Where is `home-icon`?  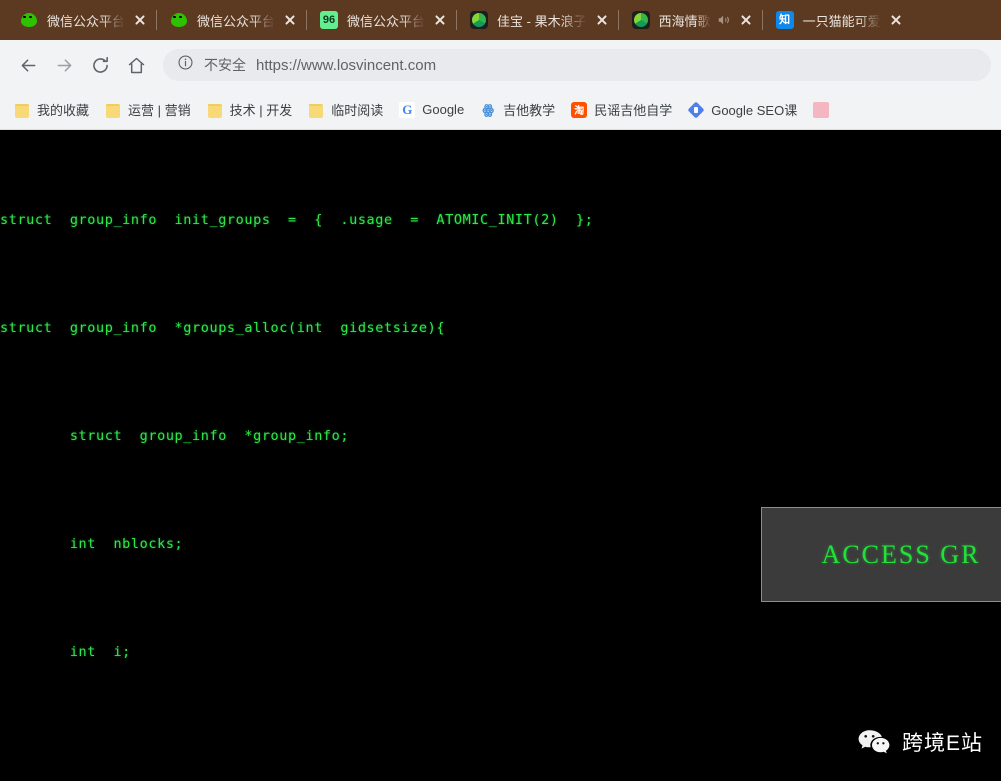 home-icon is located at coordinates (136, 65).